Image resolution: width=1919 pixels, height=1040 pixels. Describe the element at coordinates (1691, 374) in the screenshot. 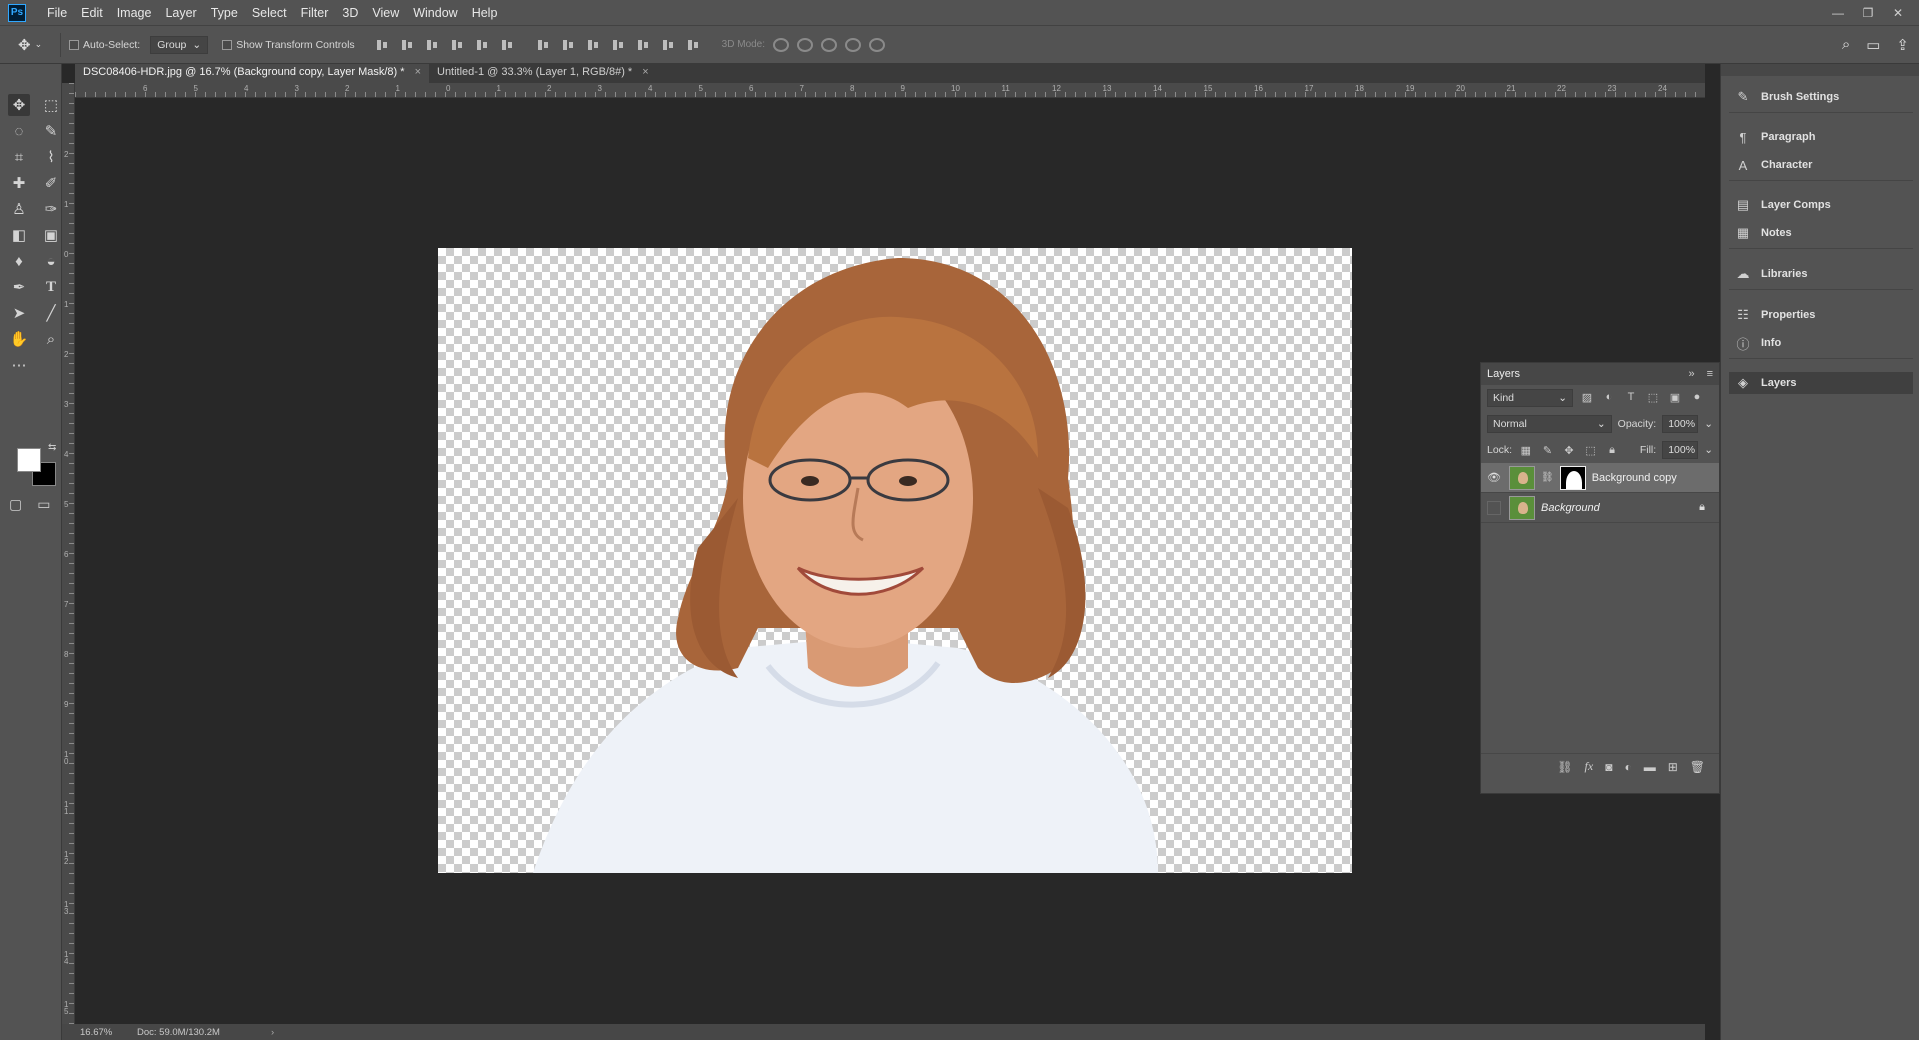

I see `collapse-icon: »` at that location.